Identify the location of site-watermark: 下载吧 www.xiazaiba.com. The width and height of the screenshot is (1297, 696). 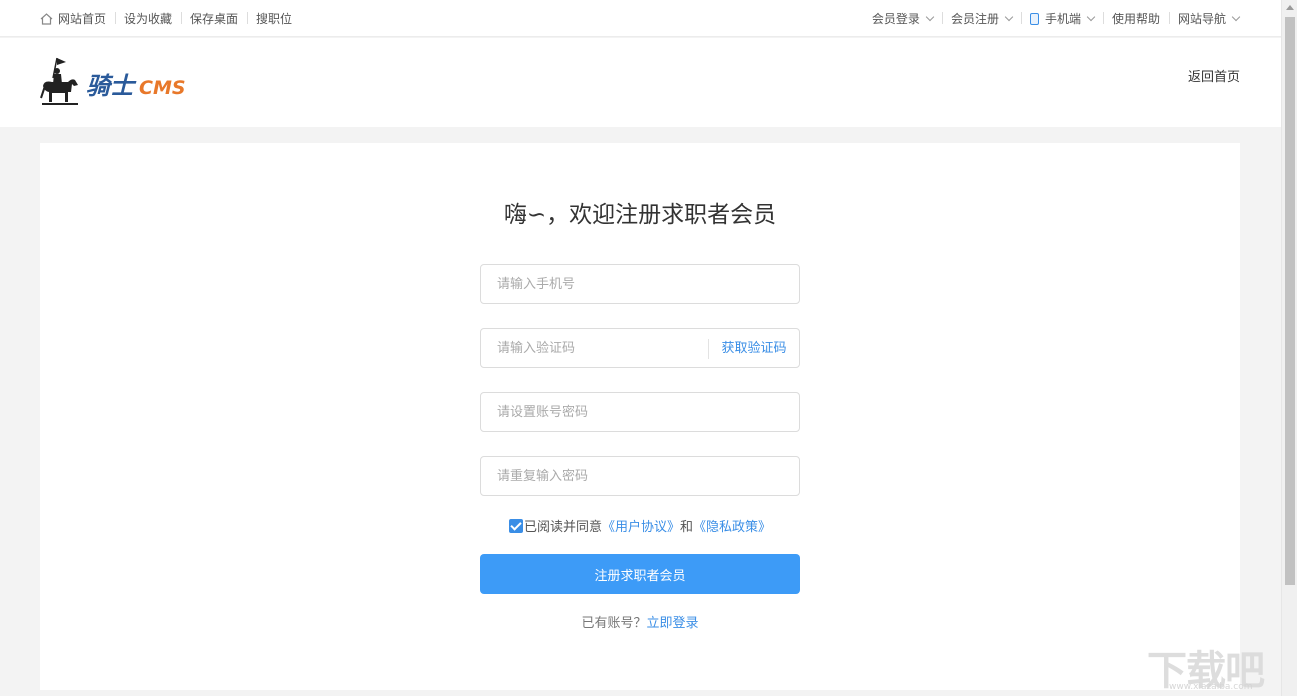
(1212, 666).